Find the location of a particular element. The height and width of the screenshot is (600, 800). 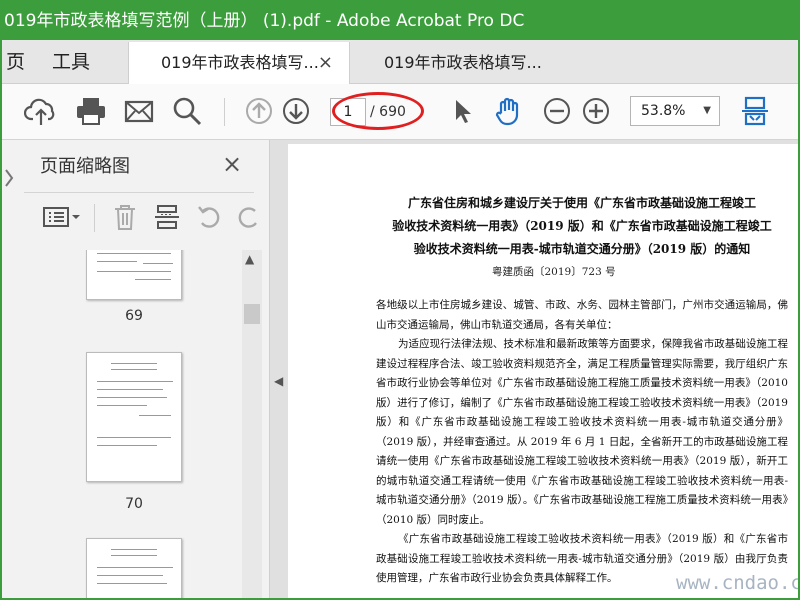

chevron-down-icon: ▼ is located at coordinates (707, 110).